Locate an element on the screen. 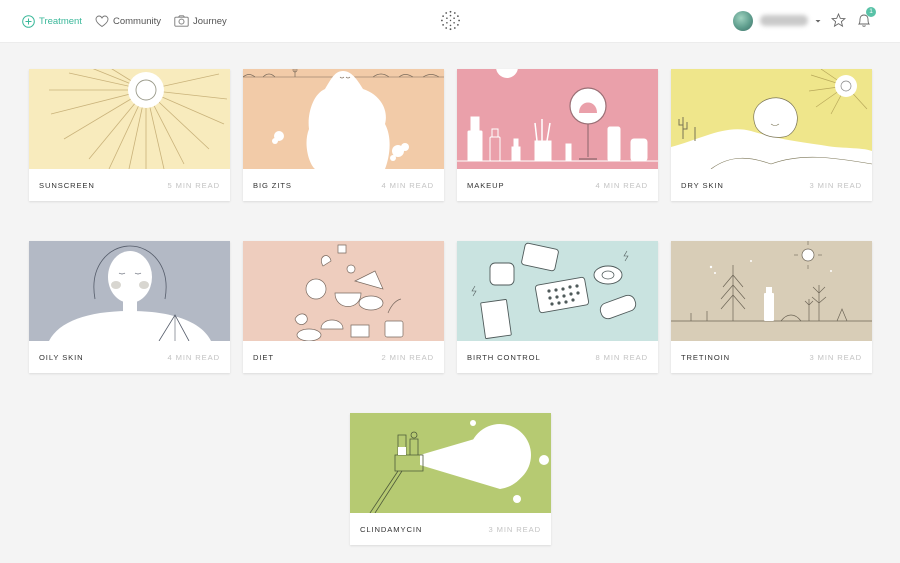 This screenshot has height=563, width=900. card-title: Clindamycin is located at coordinates (391, 529).